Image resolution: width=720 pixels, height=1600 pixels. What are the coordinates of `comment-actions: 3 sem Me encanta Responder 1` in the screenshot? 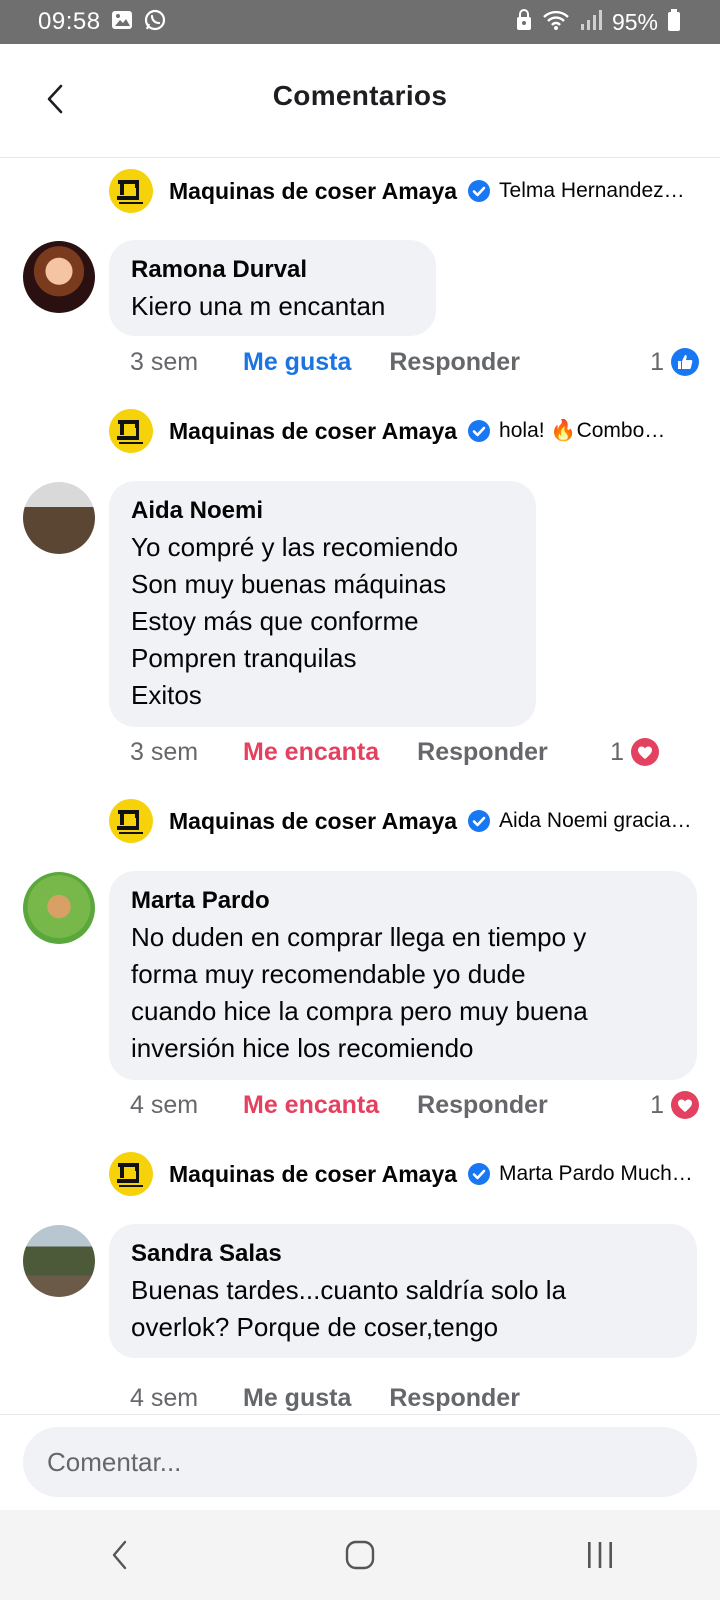 It's located at (415, 752).